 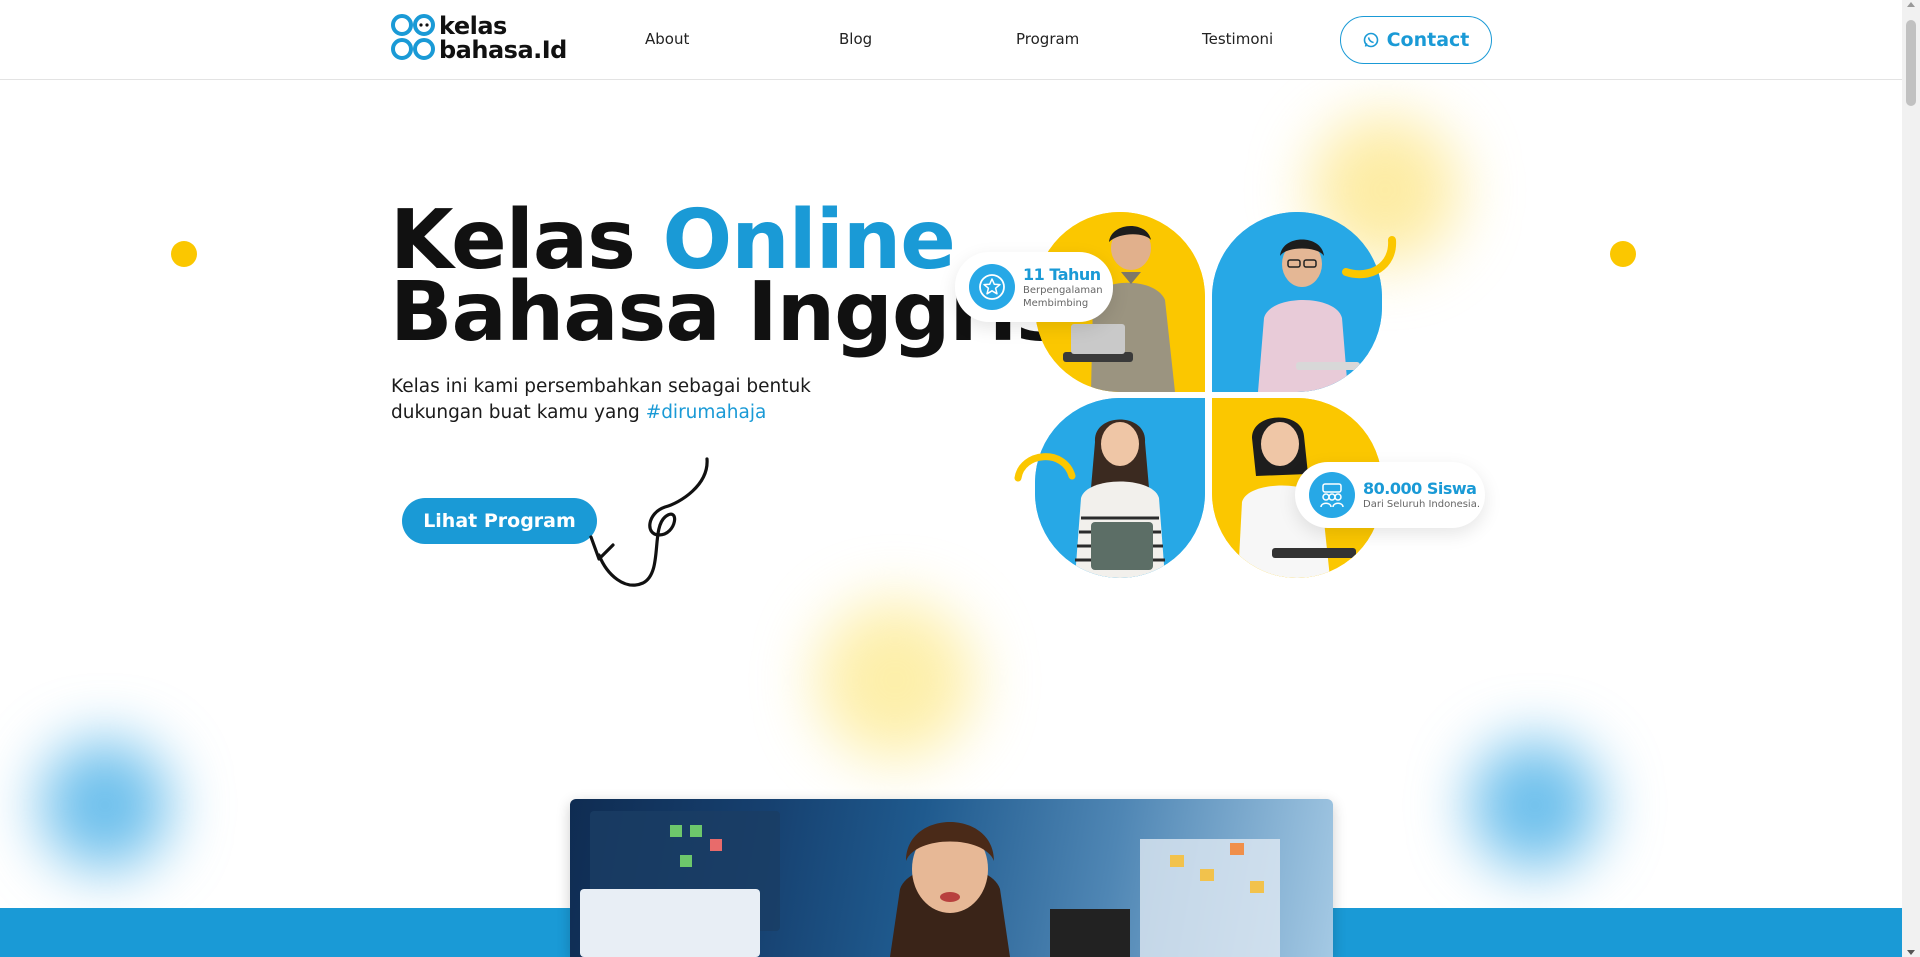 What do you see at coordinates (1332, 495) in the screenshot?
I see `group-icon` at bounding box center [1332, 495].